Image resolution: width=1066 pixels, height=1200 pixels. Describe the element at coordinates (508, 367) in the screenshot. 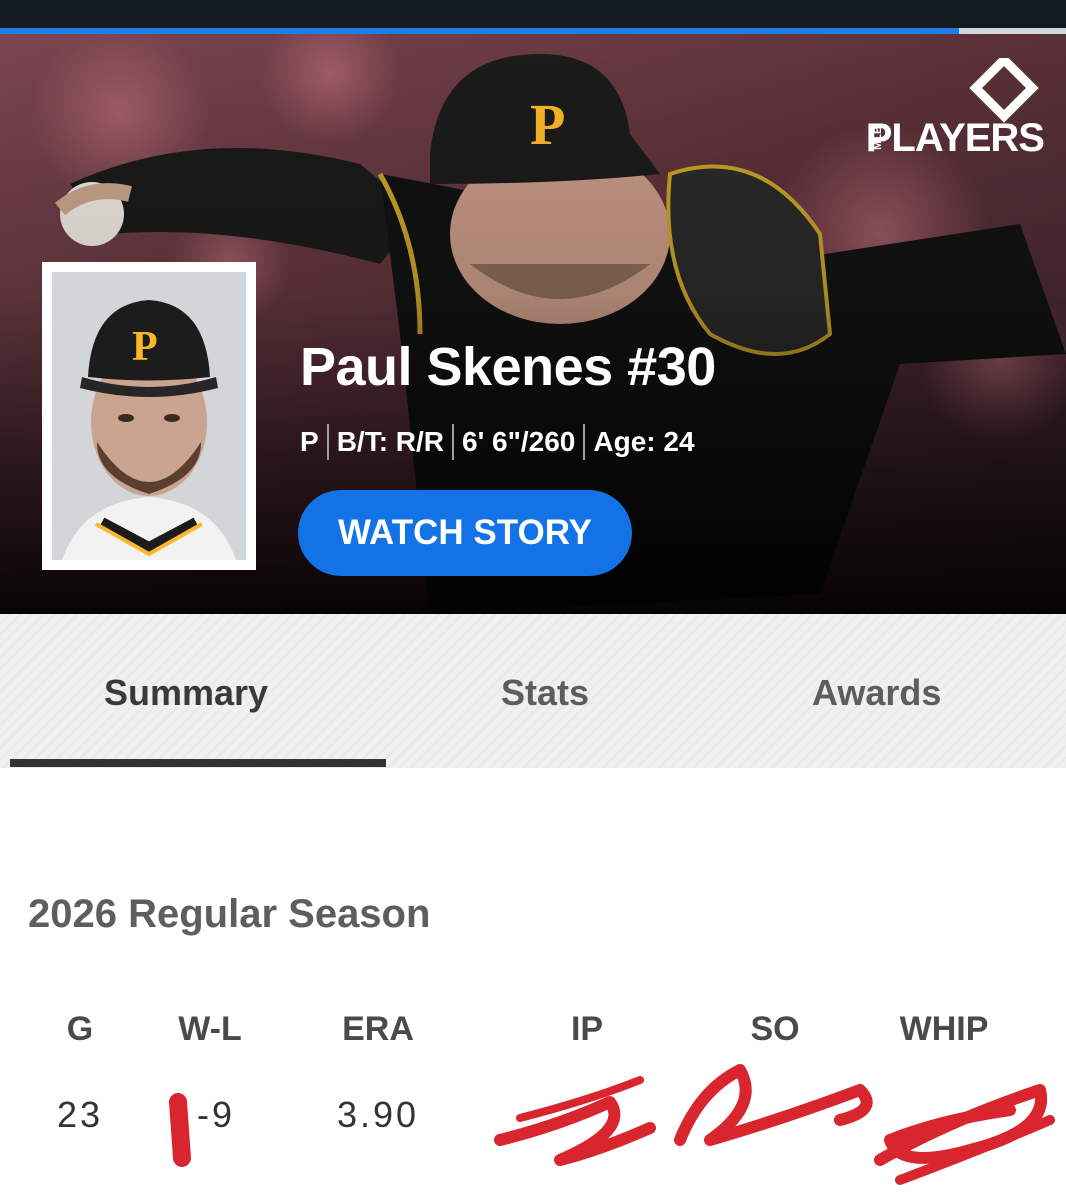

I see `player-name: Paul Skenes #30` at that location.